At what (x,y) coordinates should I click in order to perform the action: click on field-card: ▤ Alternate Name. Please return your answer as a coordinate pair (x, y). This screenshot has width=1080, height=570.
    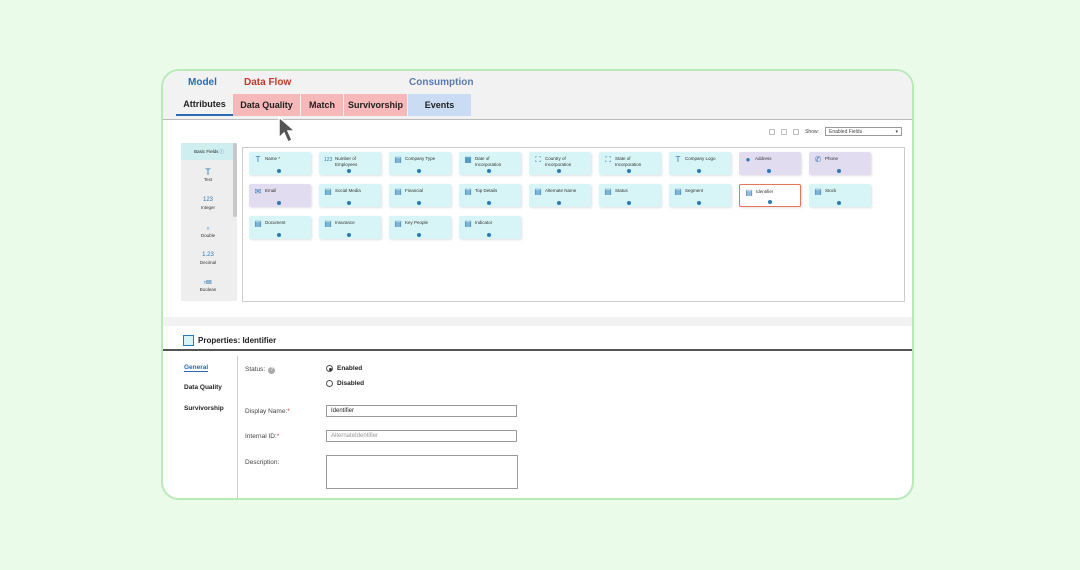
    Looking at the image, I should click on (560, 195).